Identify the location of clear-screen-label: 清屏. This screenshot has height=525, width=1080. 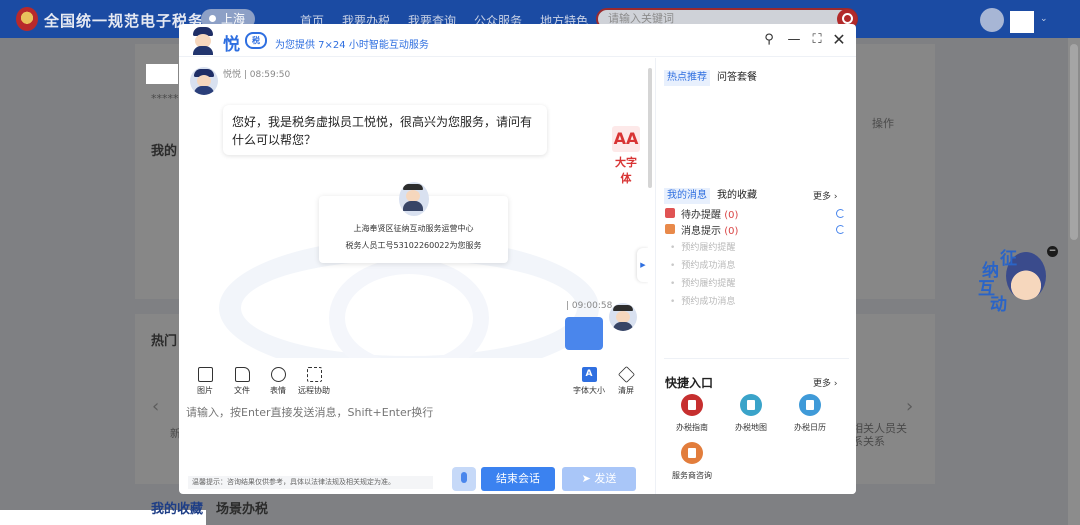
(626, 390).